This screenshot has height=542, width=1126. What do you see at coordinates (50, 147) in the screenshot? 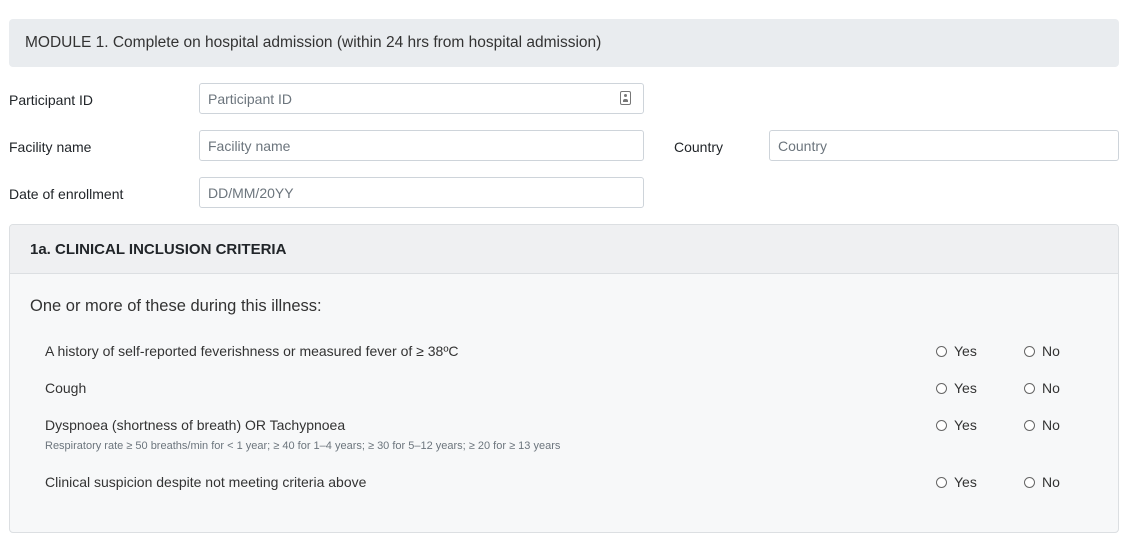
I see `facility-name-label: Facility name` at bounding box center [50, 147].